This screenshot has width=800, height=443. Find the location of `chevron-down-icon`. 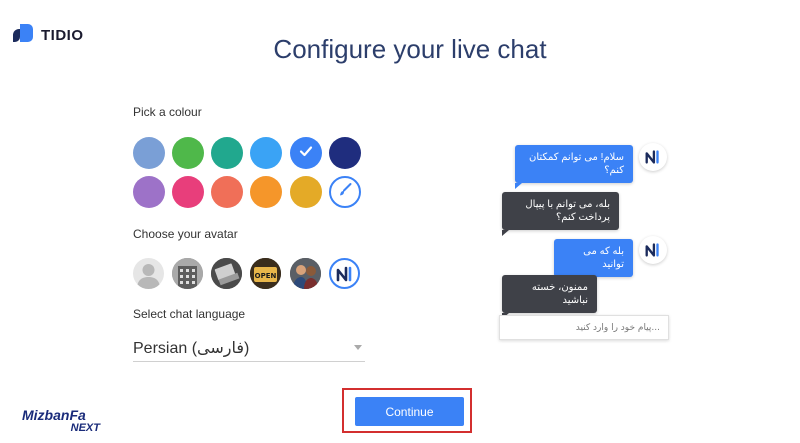

chevron-down-icon is located at coordinates (358, 347).